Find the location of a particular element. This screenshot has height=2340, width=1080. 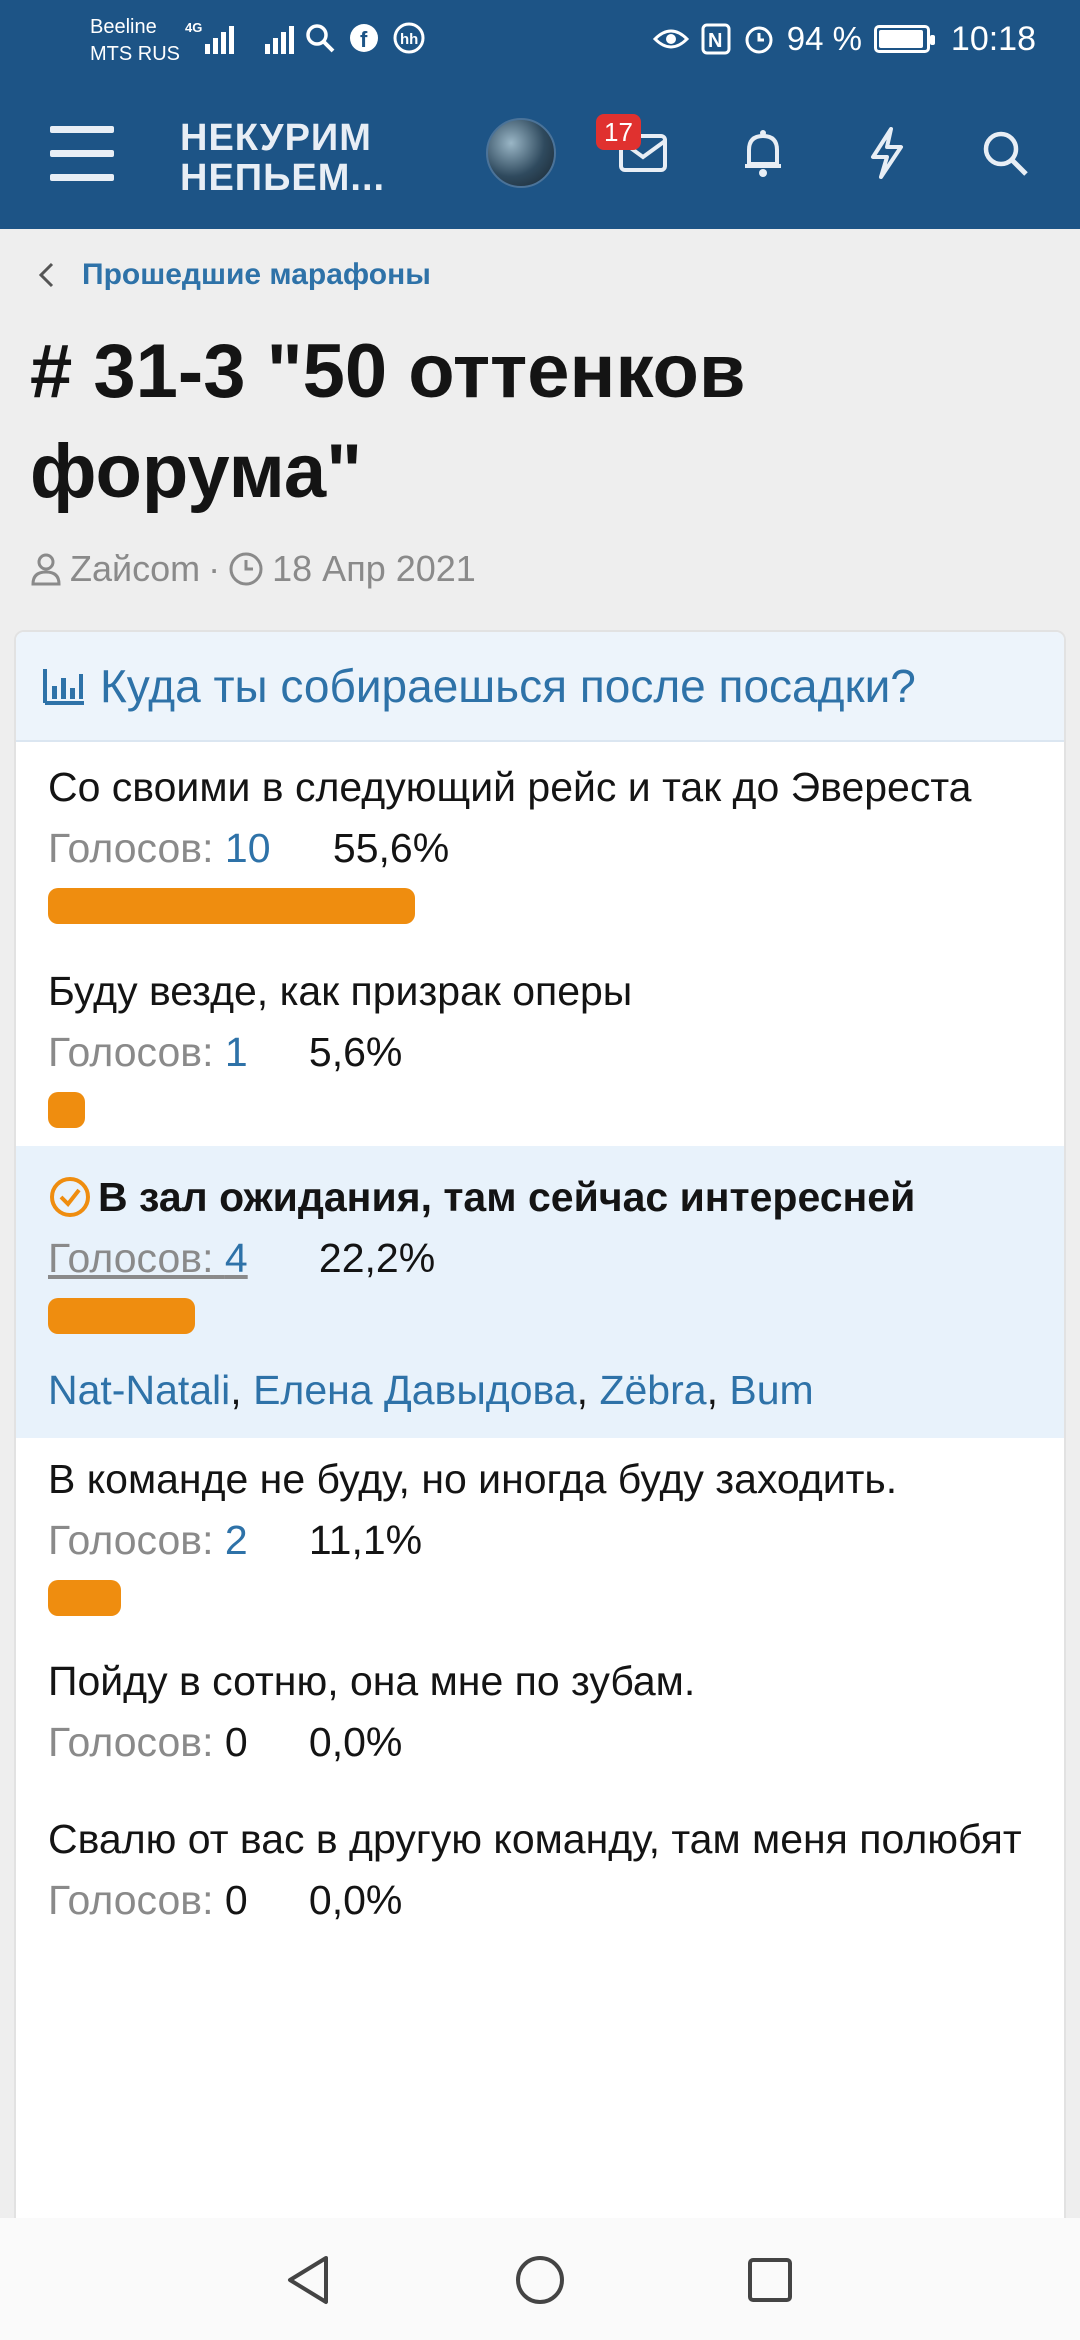

system-nav-bar is located at coordinates (540, 2279).